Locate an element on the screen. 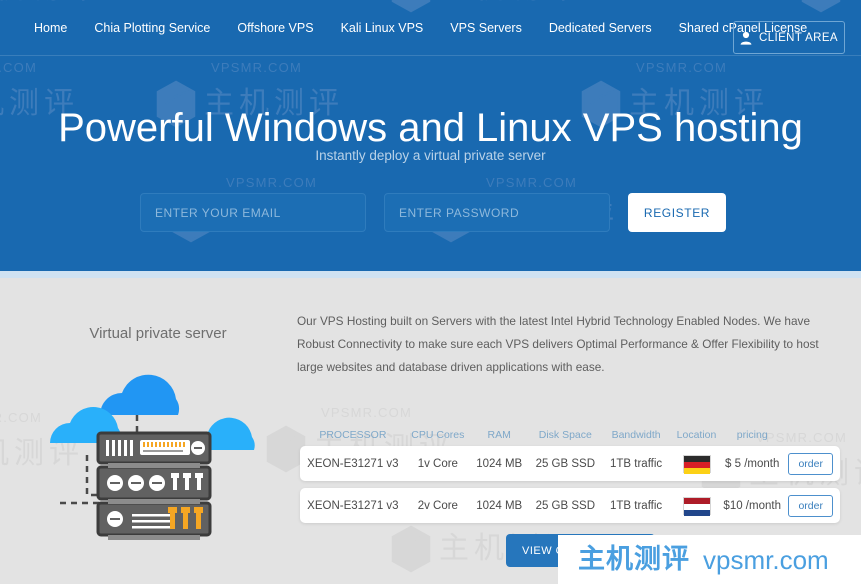 This screenshot has height=584, width=861. nav-divider is located at coordinates (430, 55).